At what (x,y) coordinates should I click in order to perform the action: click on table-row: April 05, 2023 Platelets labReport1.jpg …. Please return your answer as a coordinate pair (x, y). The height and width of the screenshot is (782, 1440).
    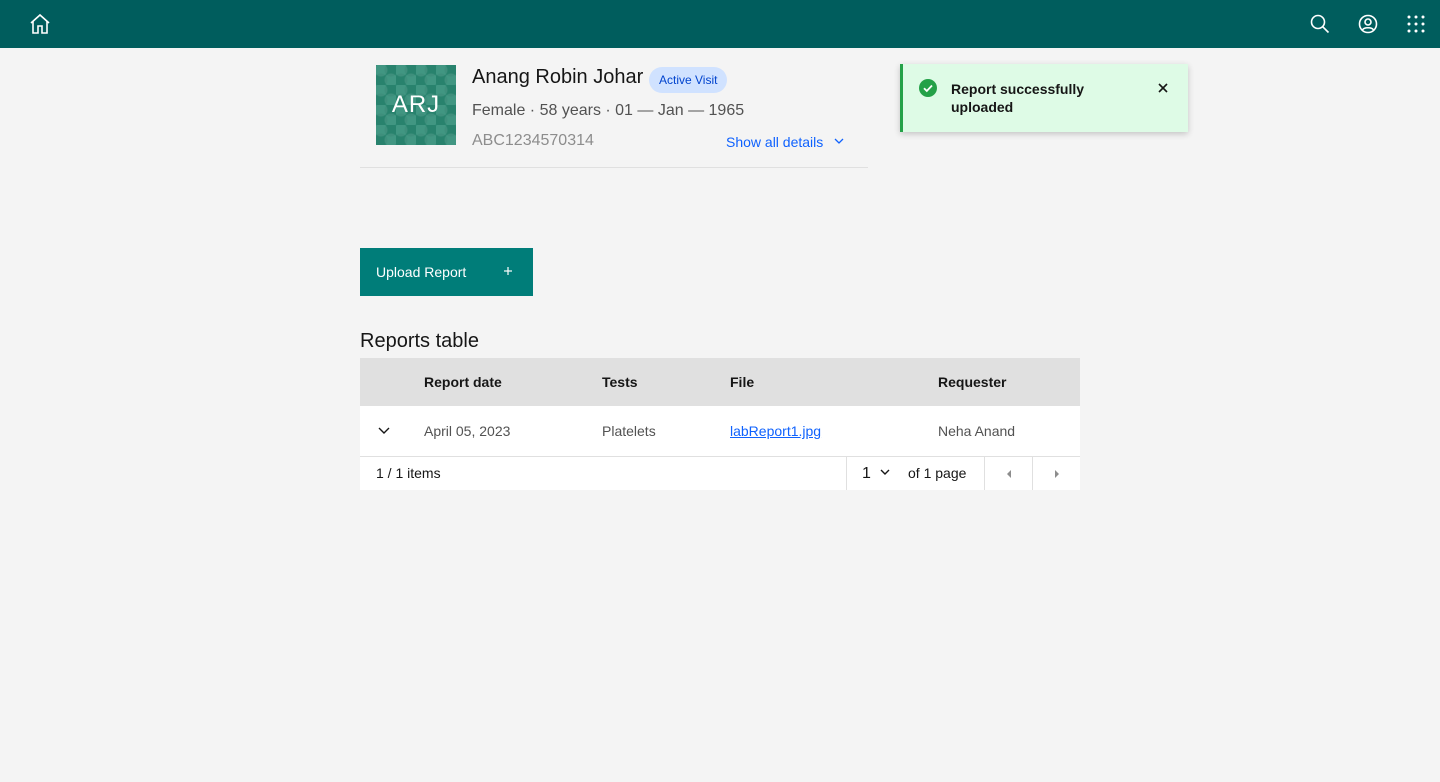
    Looking at the image, I should click on (720, 431).